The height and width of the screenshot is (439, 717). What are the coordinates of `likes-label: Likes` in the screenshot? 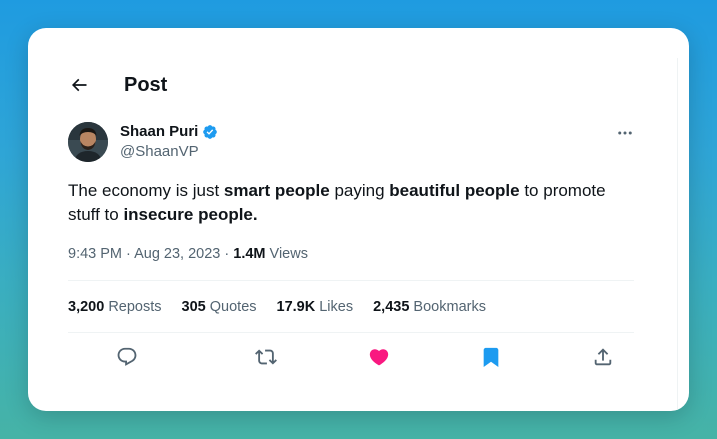 It's located at (334, 307).